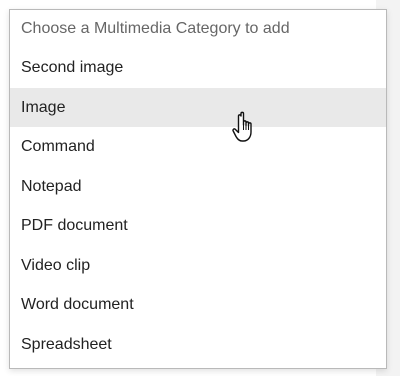 The image size is (400, 376). I want to click on option-notepad: Notepad, so click(198, 187).